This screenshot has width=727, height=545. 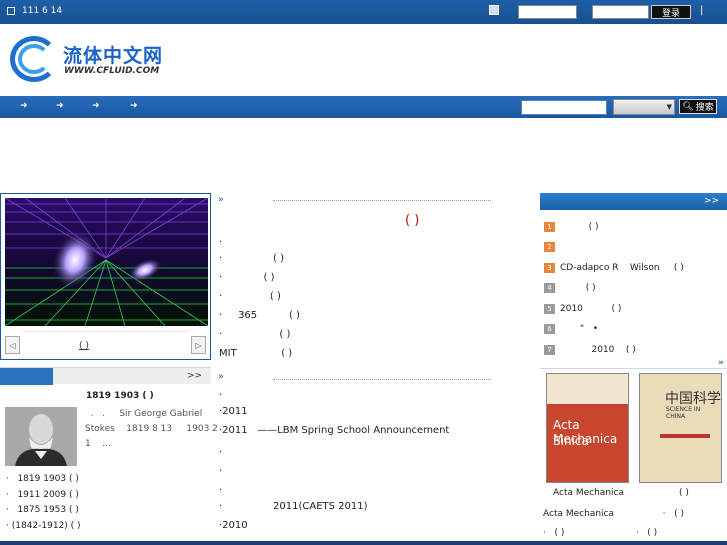 I want to click on journal-link: Acta Mechanica · ( ), so click(x=613, y=514).